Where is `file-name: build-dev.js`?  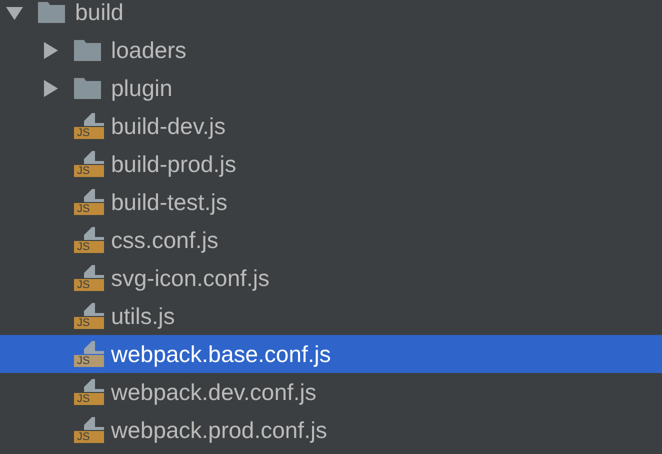 file-name: build-dev.js is located at coordinates (168, 126).